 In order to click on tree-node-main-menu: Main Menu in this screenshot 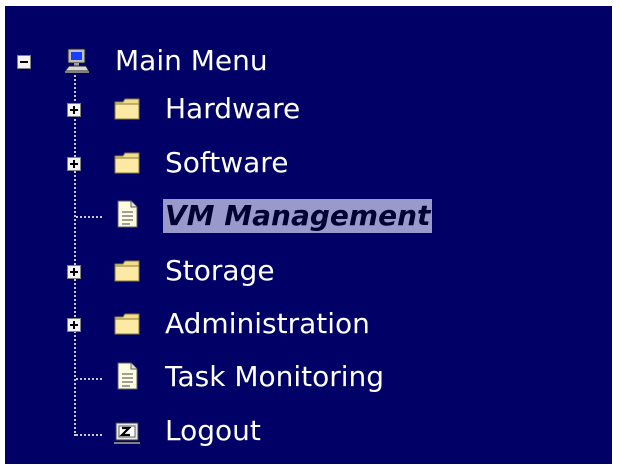, I will do `click(308, 62)`.